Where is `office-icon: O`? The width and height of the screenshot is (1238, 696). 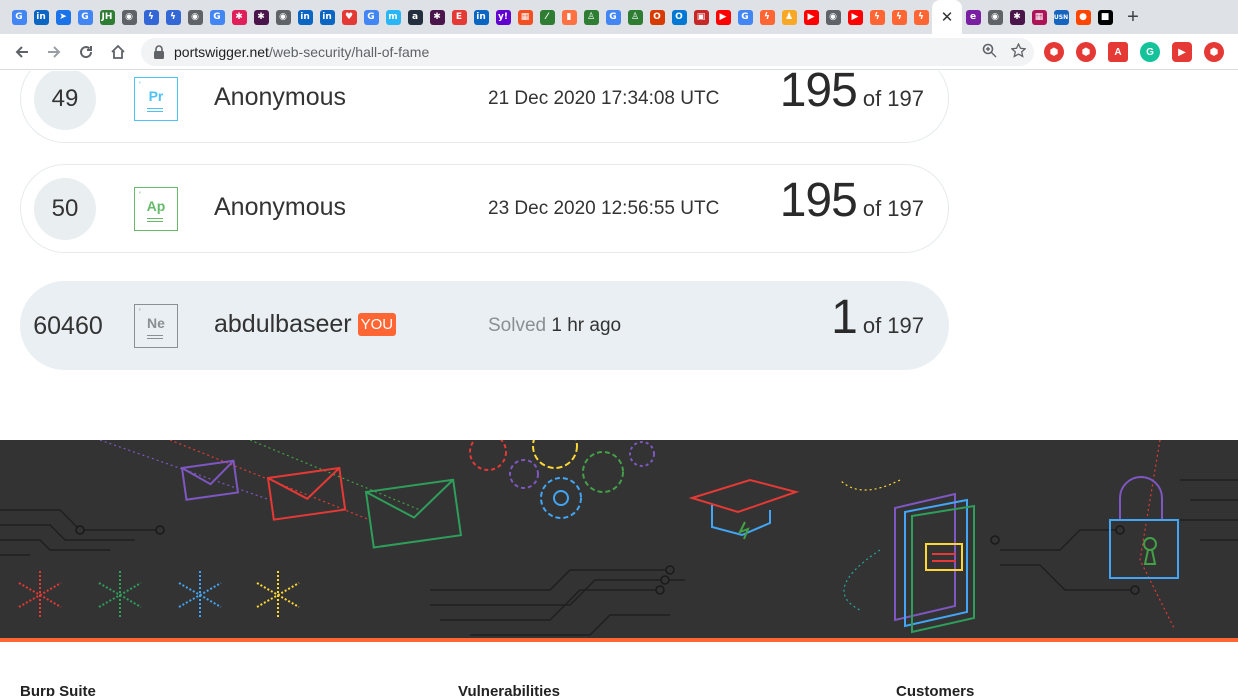 office-icon: O is located at coordinates (657, 17).